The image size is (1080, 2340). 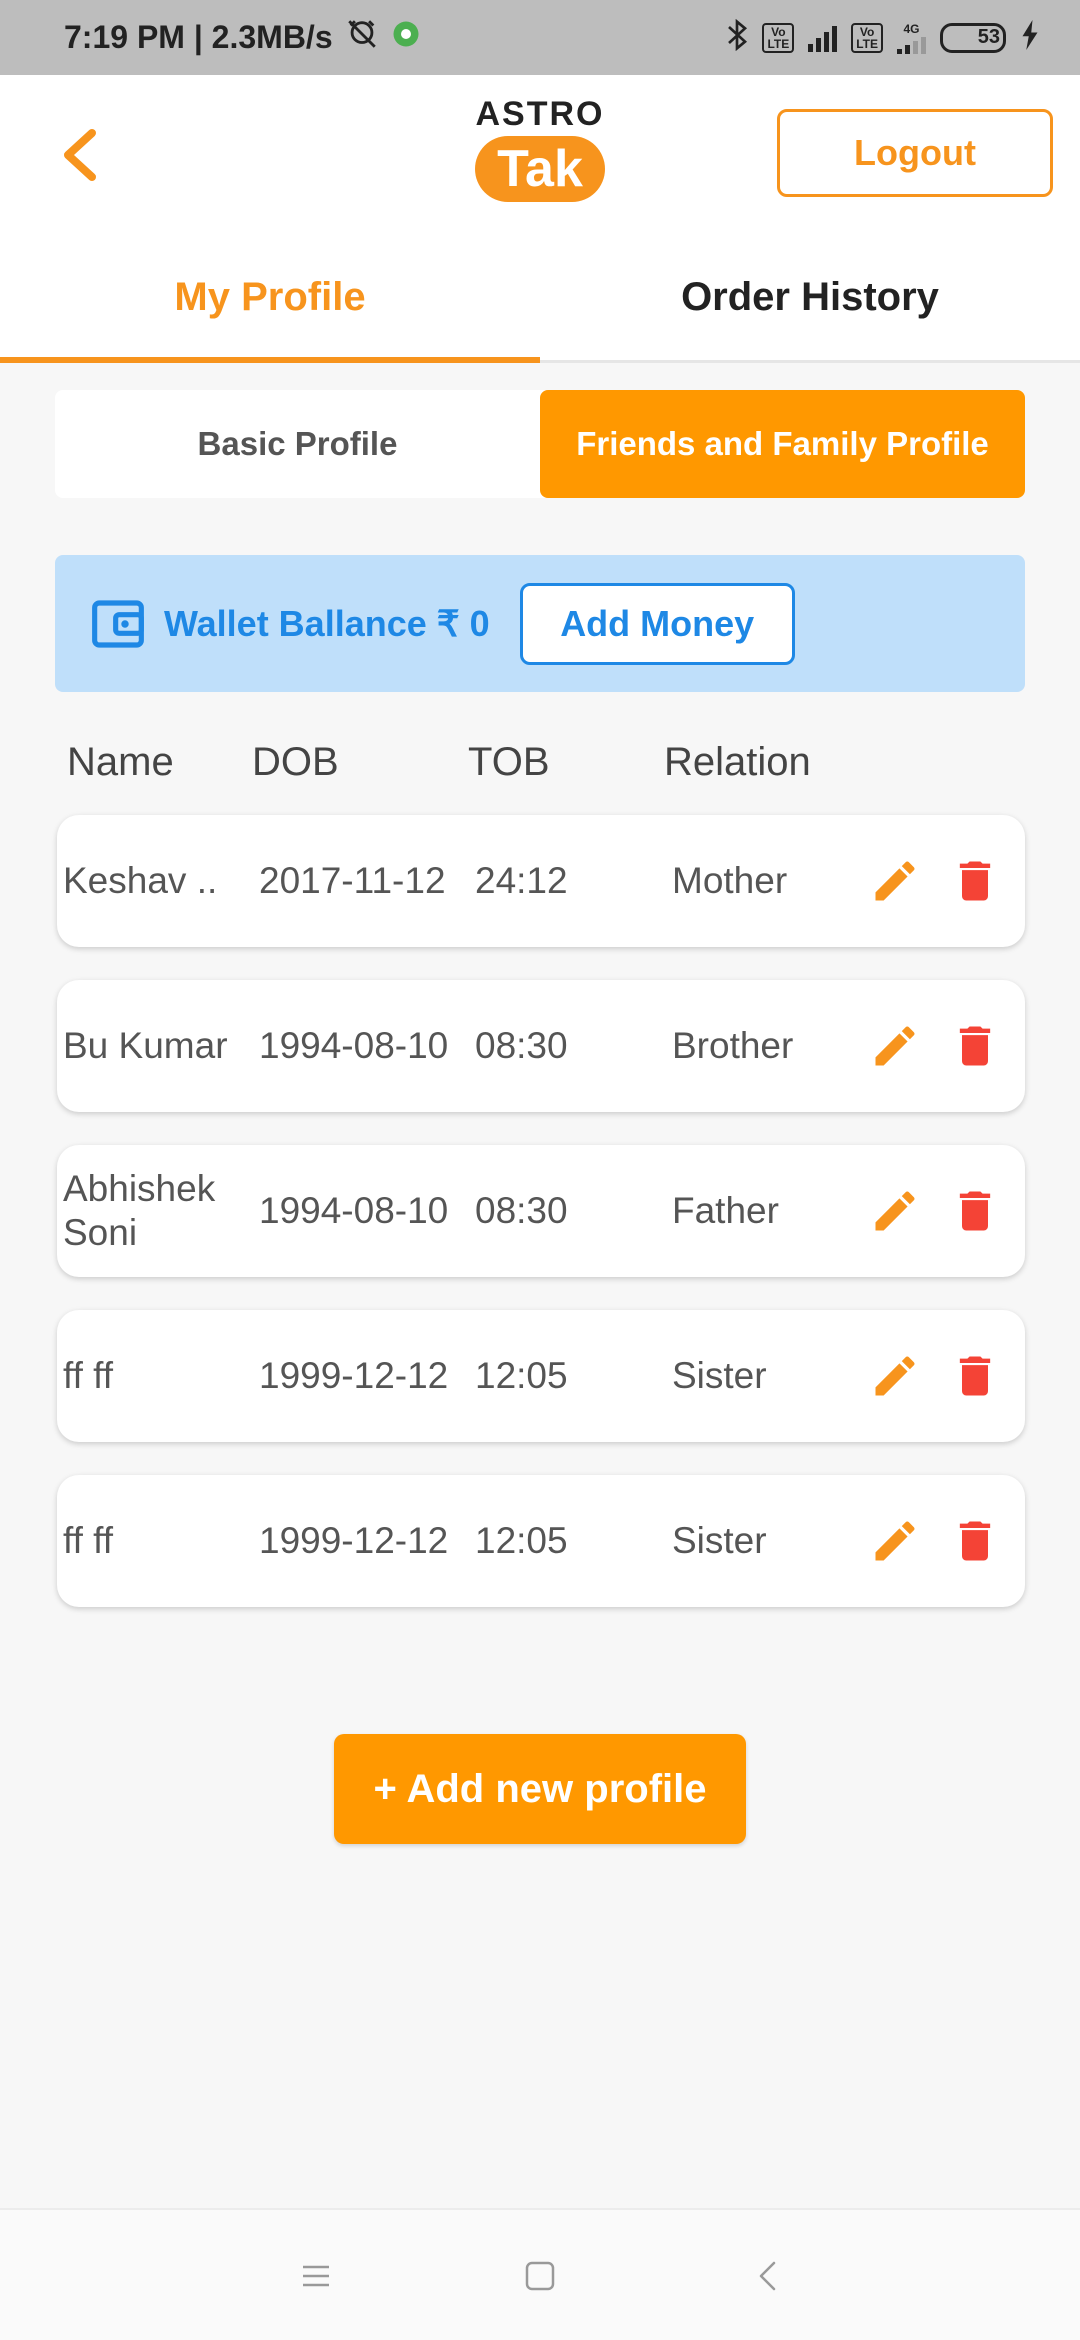 I want to click on row-dob: 2017-11-12, so click(x=352, y=880).